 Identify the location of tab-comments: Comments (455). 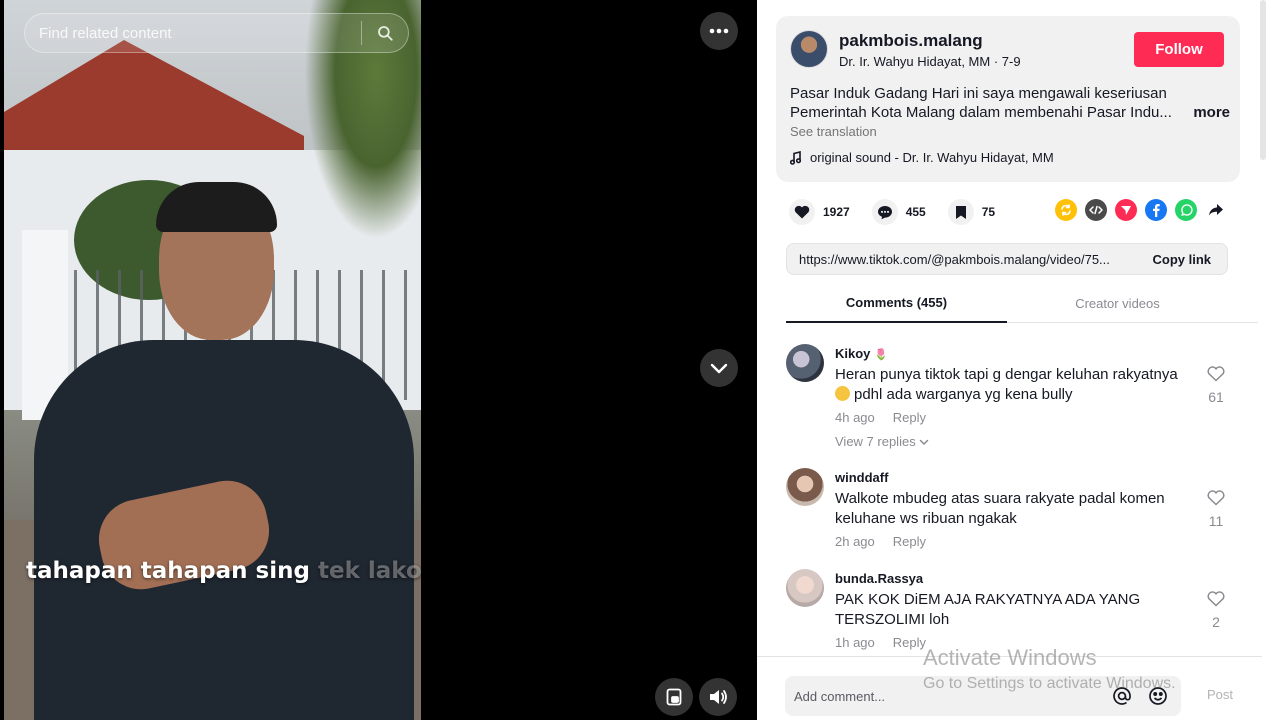
(896, 303).